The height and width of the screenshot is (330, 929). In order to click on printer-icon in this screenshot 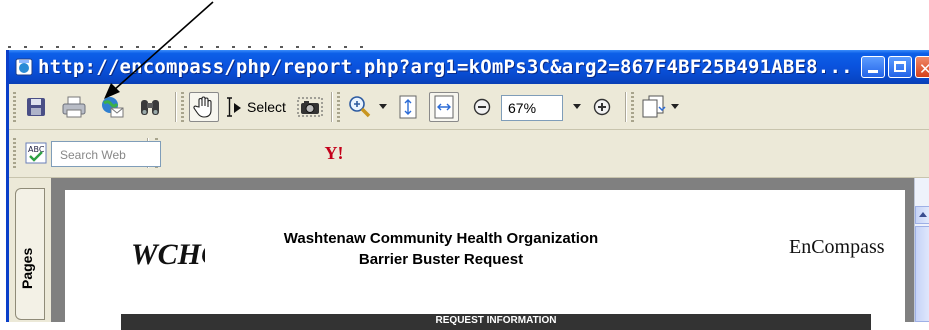, I will do `click(74, 107)`.